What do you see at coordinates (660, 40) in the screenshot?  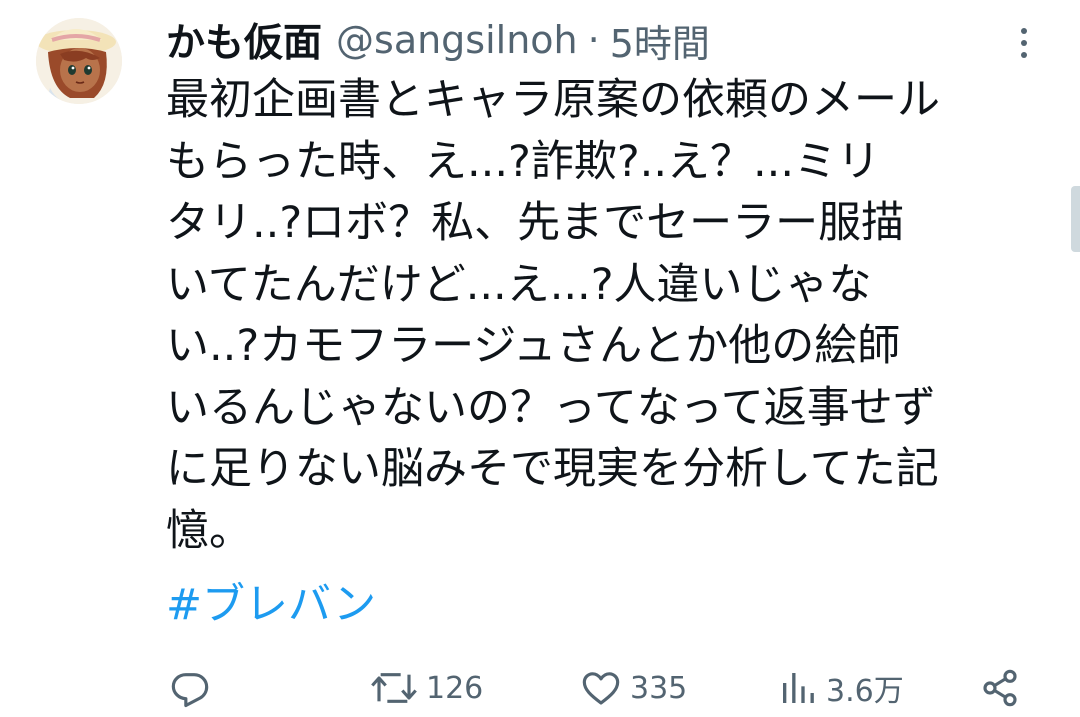 I see `timestamp: 5時間` at bounding box center [660, 40].